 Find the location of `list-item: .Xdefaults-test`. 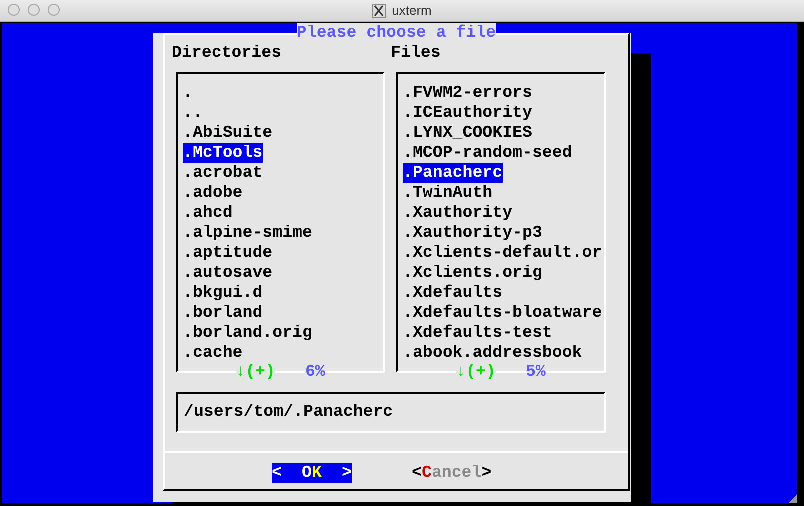

list-item: .Xdefaults-test is located at coordinates (477, 333).